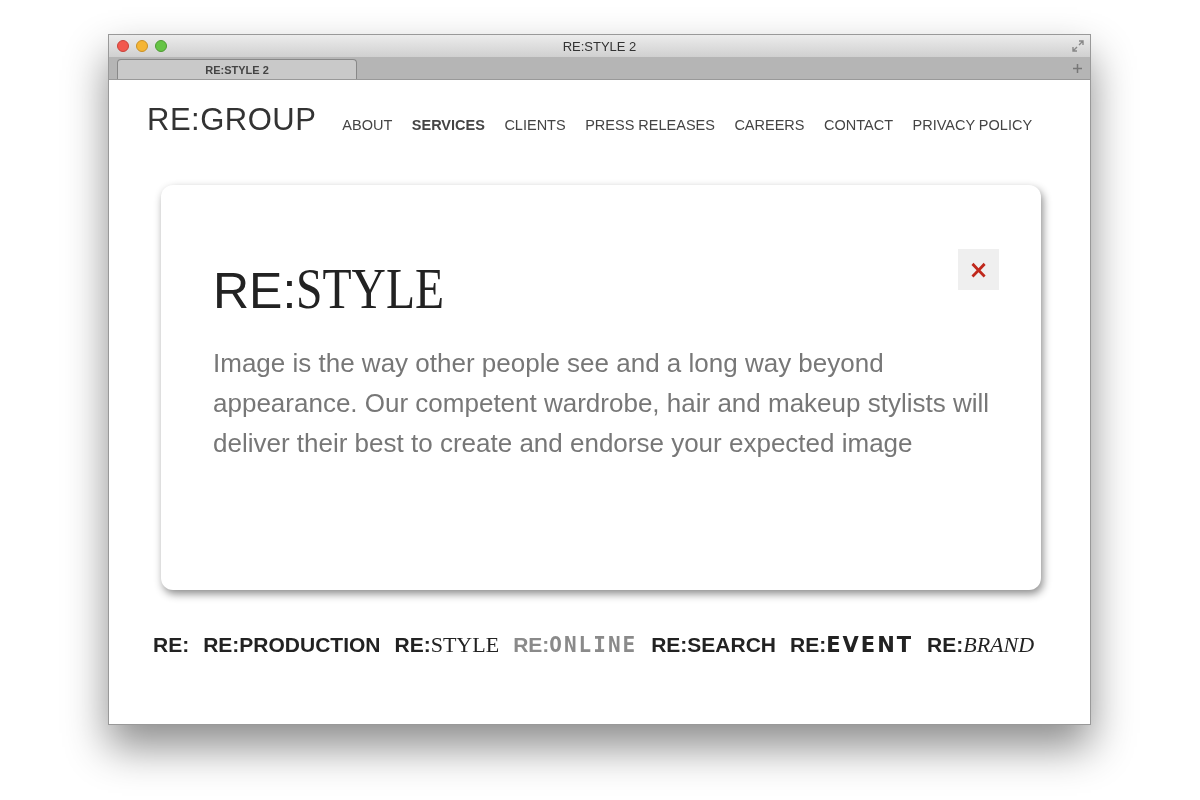 This screenshot has height=800, width=1200. Describe the element at coordinates (237, 69) in the screenshot. I see `browser-tab: RE:STYLE 2` at that location.